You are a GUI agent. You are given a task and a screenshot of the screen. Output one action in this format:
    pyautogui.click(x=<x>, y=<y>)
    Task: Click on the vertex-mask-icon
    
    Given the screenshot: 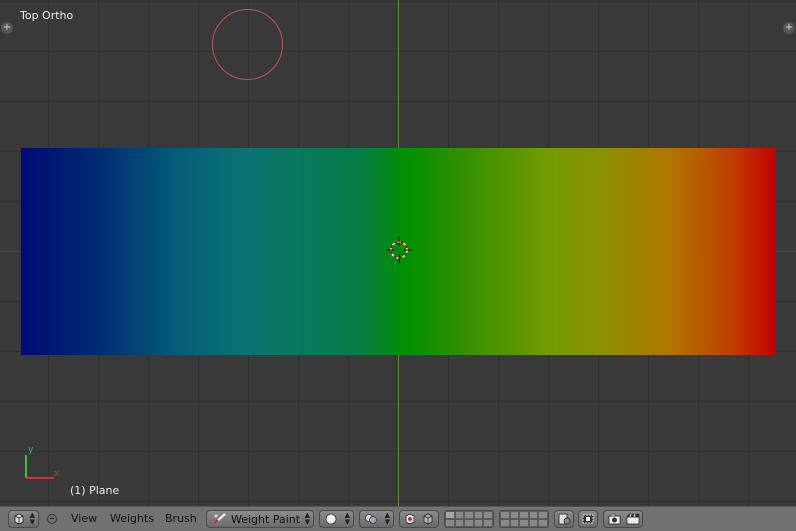 What is the action you would take?
    pyautogui.click(x=428, y=519)
    